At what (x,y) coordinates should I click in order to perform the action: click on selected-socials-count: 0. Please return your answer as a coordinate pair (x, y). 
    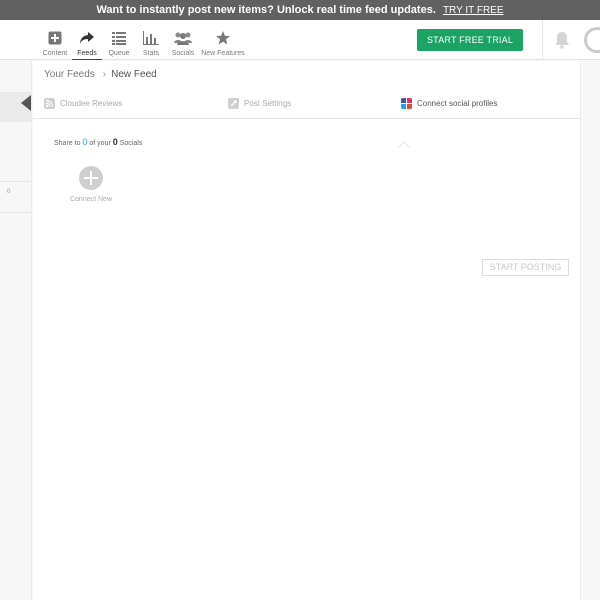
    Looking at the image, I should click on (85, 142).